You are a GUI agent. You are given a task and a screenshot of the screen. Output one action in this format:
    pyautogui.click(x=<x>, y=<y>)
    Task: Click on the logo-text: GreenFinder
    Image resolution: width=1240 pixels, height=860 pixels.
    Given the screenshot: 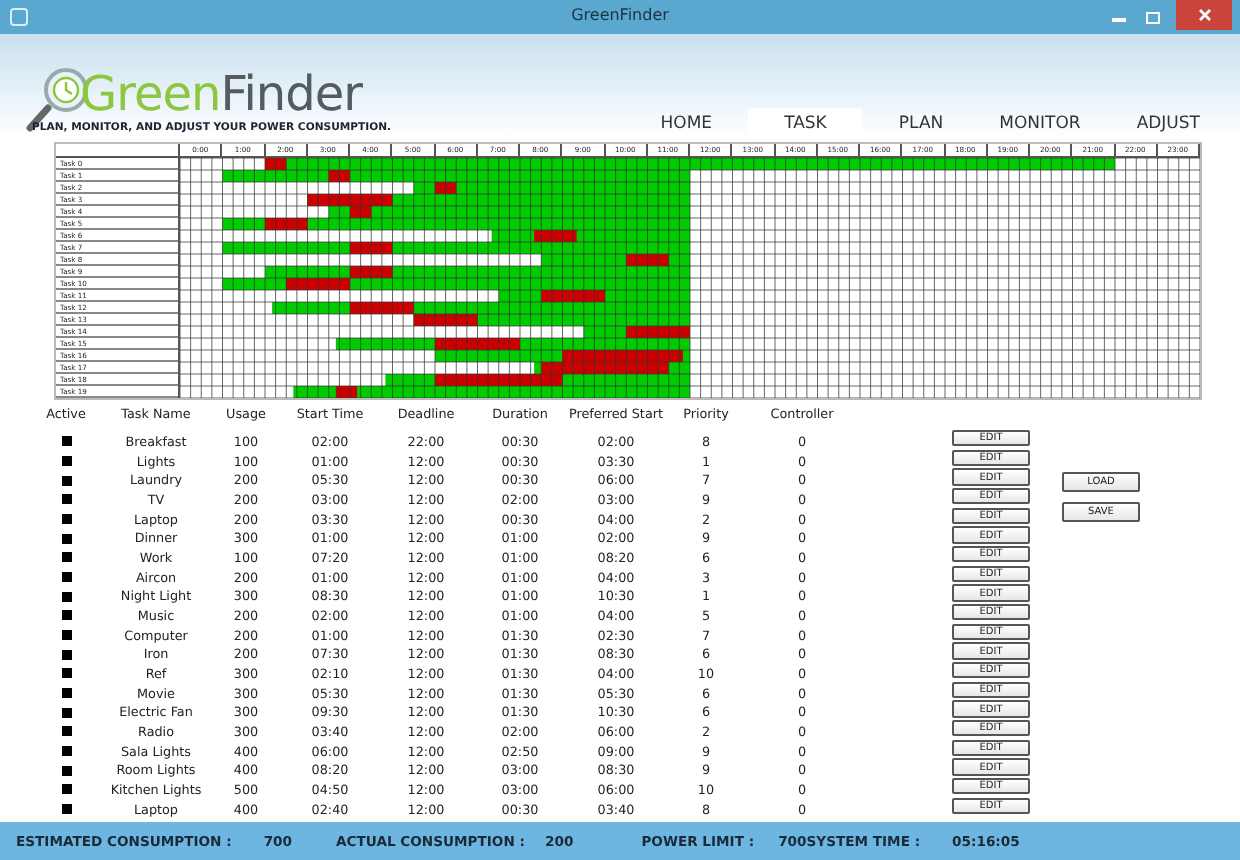 What is the action you would take?
    pyautogui.click(x=221, y=94)
    